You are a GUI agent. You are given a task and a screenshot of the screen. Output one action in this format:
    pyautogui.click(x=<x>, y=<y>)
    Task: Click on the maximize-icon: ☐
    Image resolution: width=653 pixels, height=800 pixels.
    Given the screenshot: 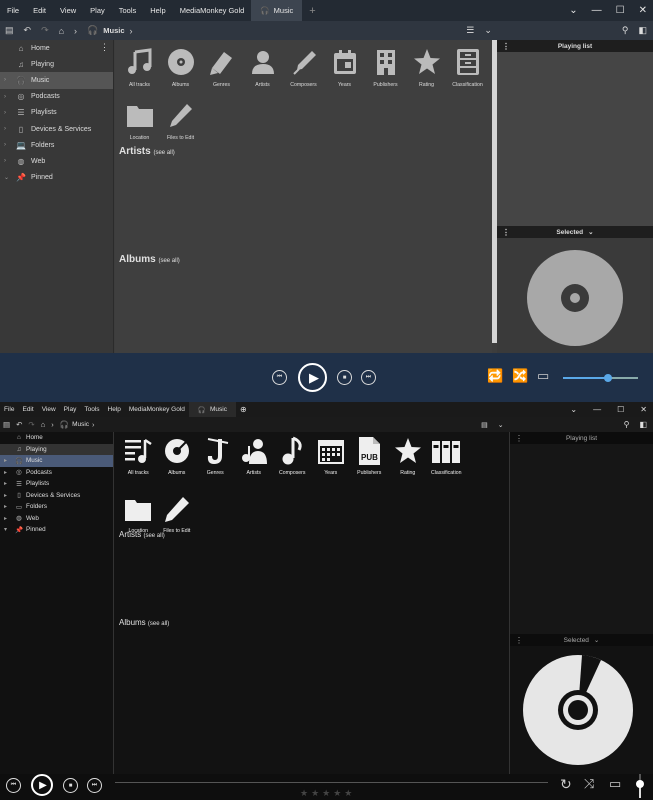 What is the action you would take?
    pyautogui.click(x=620, y=10)
    